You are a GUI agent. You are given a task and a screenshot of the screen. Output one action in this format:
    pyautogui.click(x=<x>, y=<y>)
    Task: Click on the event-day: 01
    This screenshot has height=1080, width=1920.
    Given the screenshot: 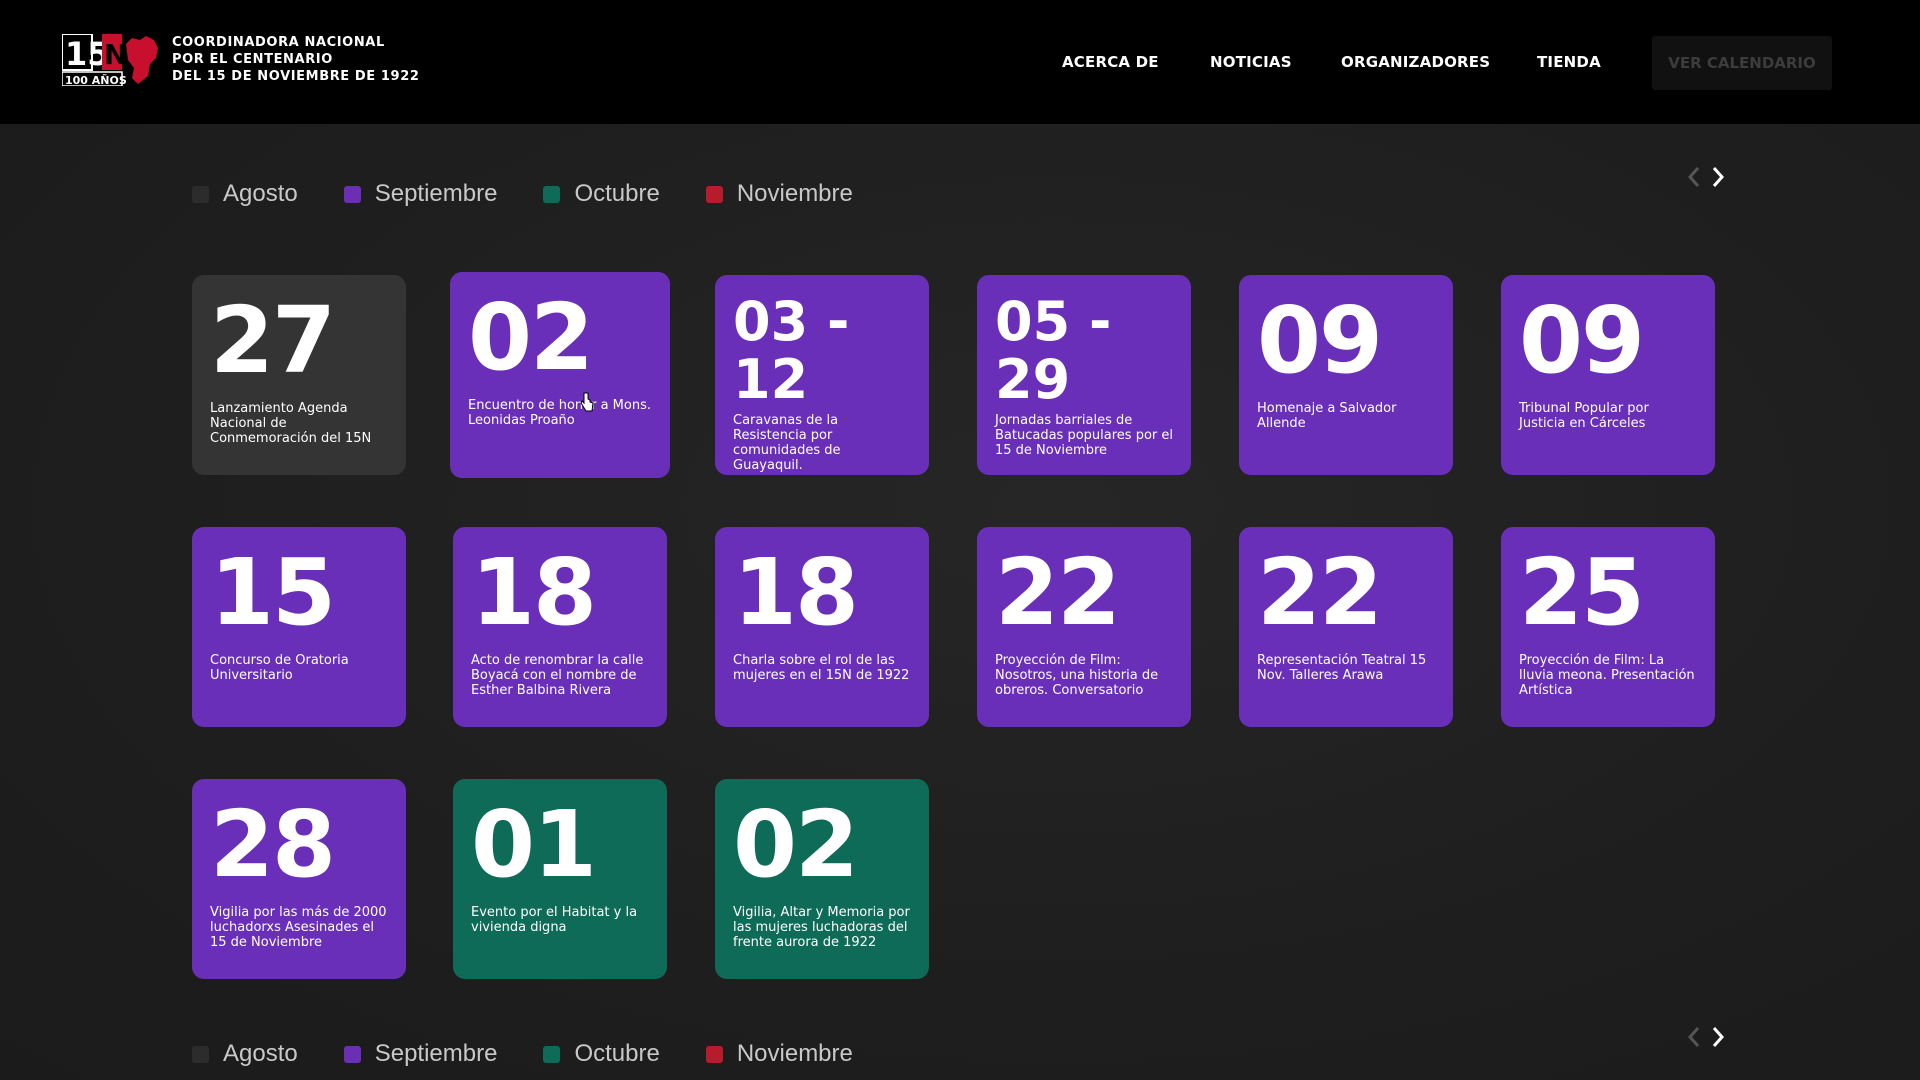 What is the action you would take?
    pyautogui.click(x=534, y=844)
    